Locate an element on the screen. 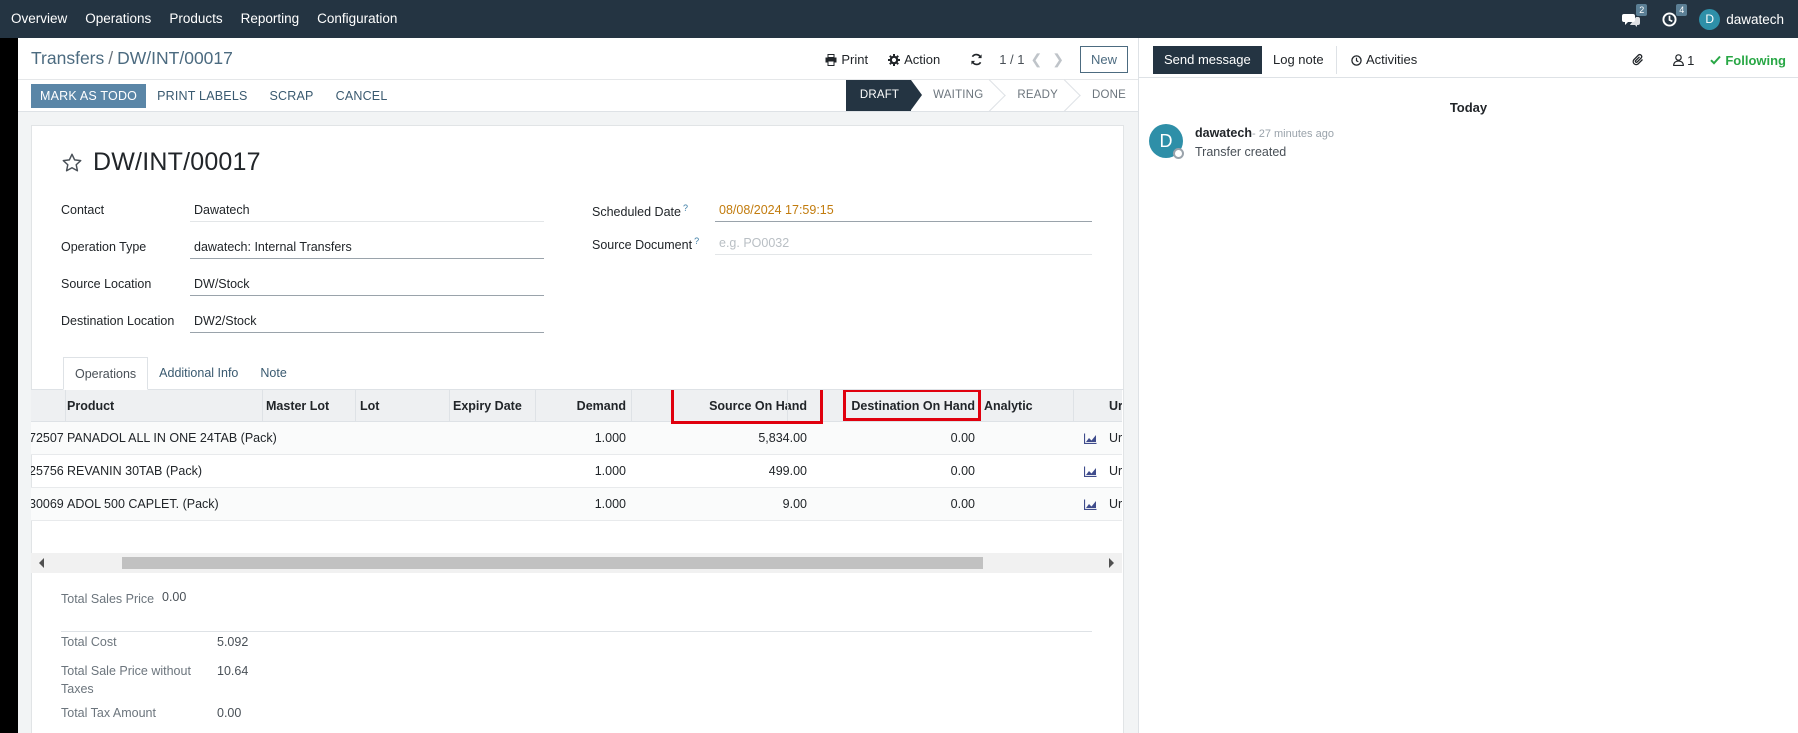  scrollbar-thumb is located at coordinates (552, 563).